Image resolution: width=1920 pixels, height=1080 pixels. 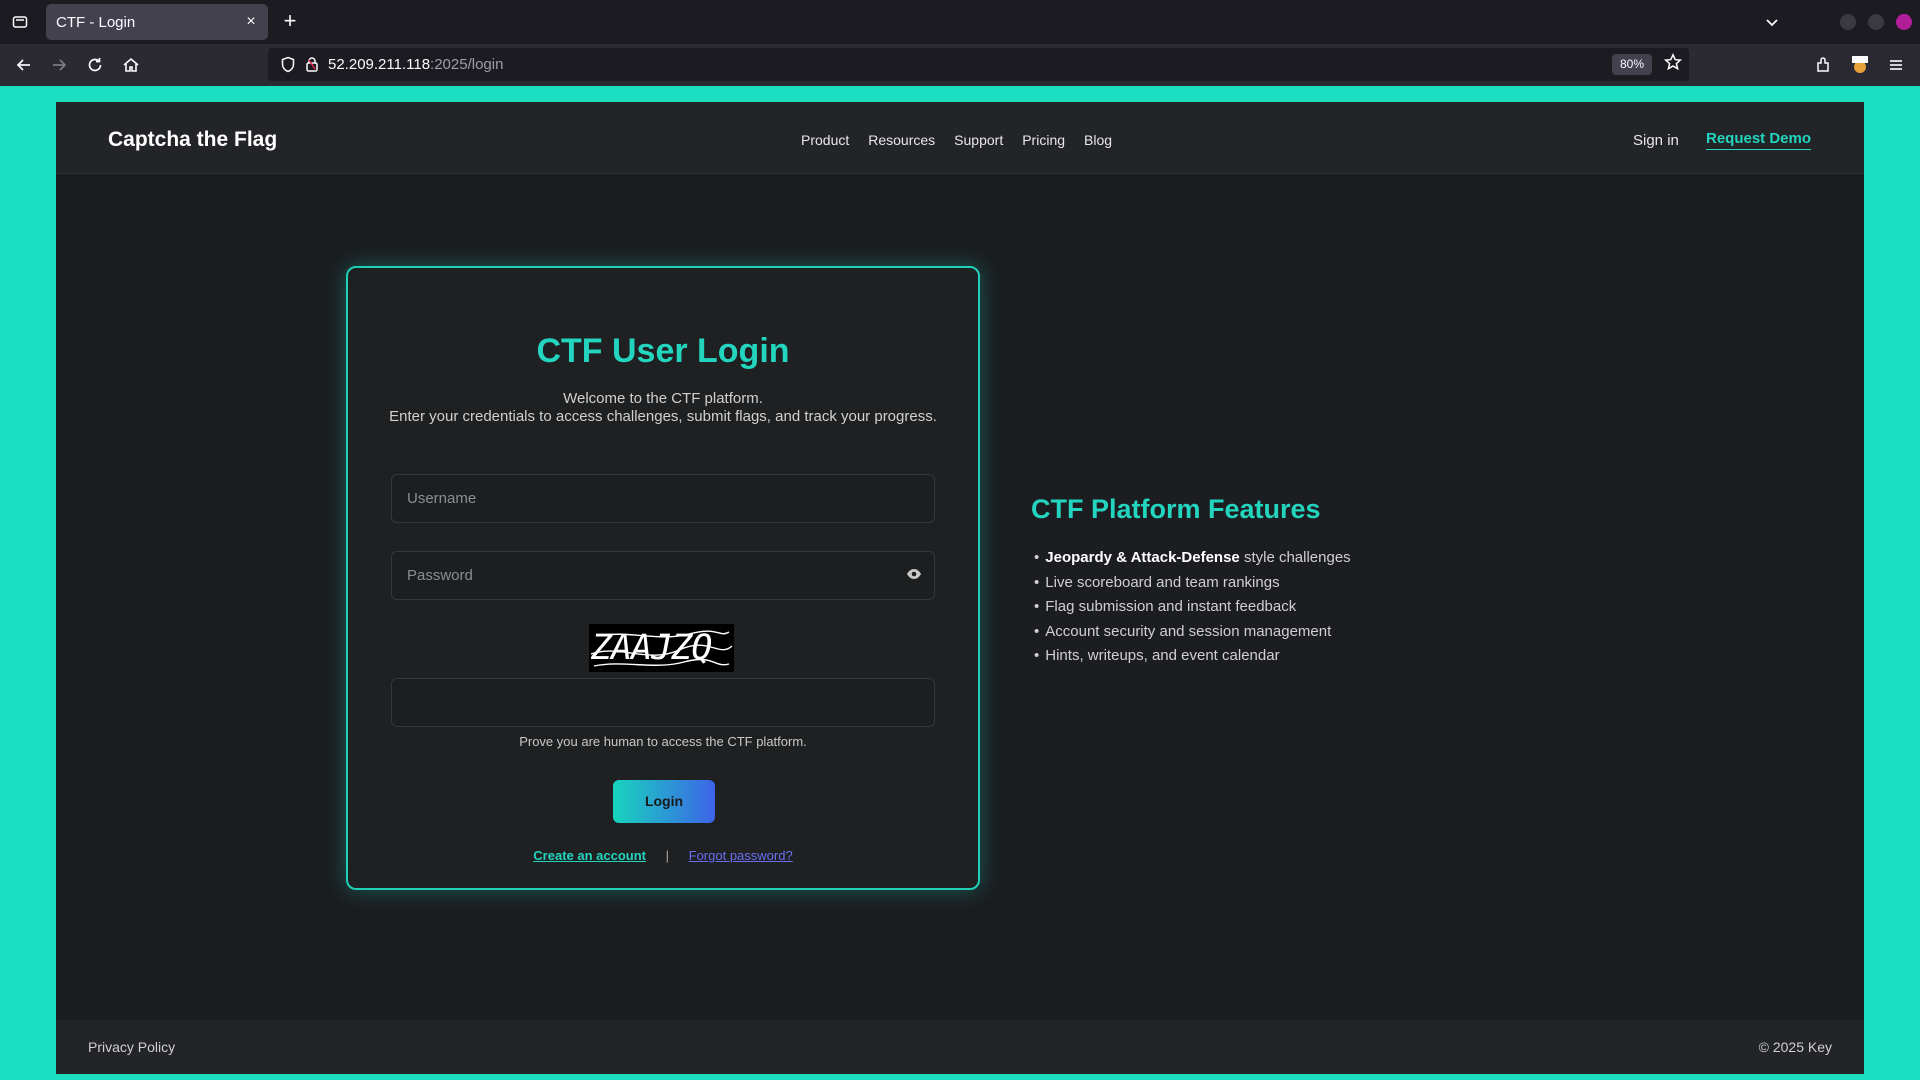 I want to click on browser-tab-bar: CTF - Login × +, so click(x=960, y=22).